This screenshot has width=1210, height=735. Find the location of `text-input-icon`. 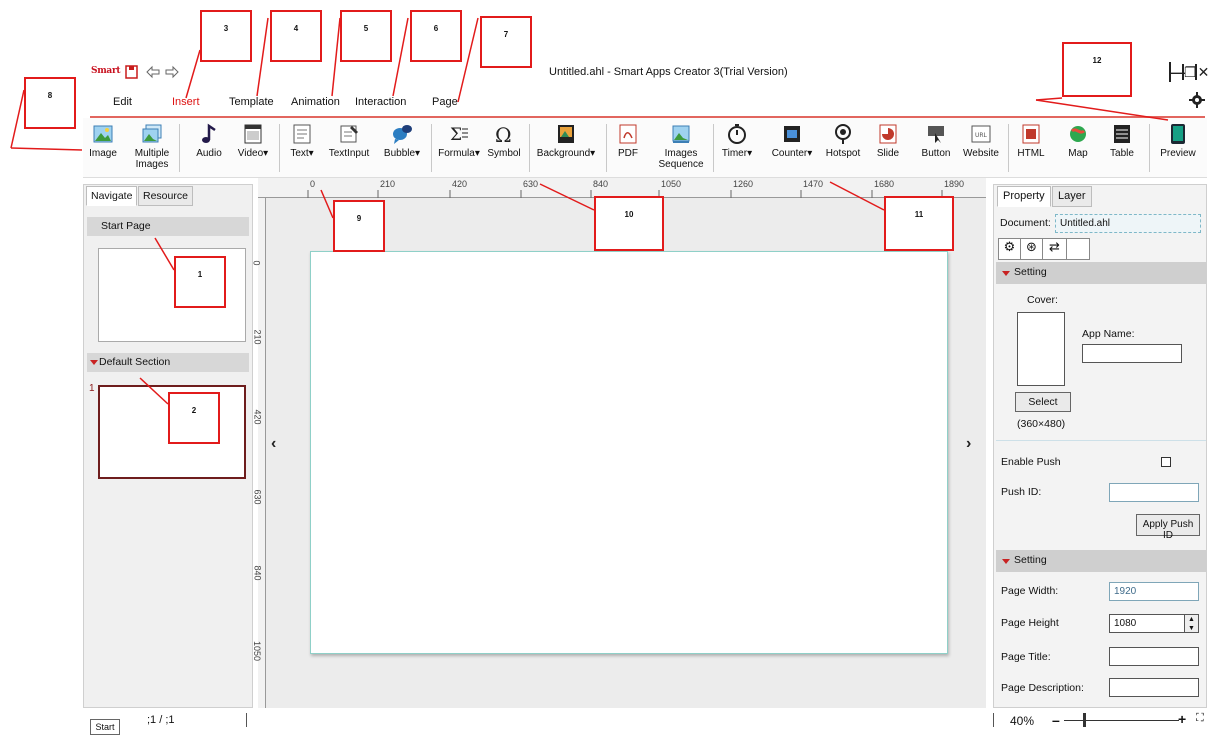

text-input-icon is located at coordinates (349, 134).